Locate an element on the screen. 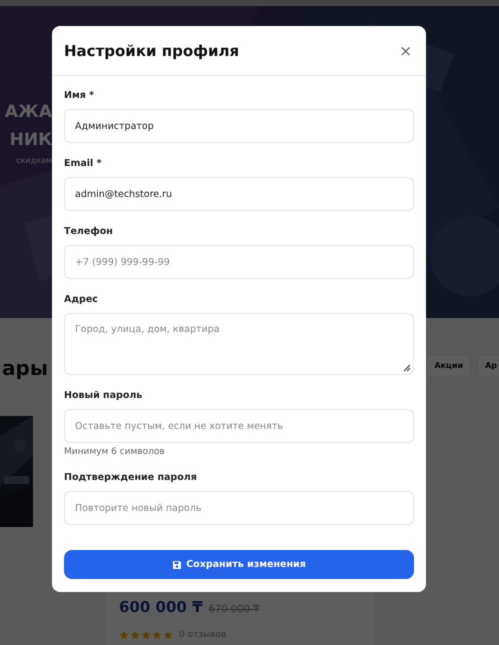 The image size is (499, 645). field-label: Новый пароль is located at coordinates (104, 396).